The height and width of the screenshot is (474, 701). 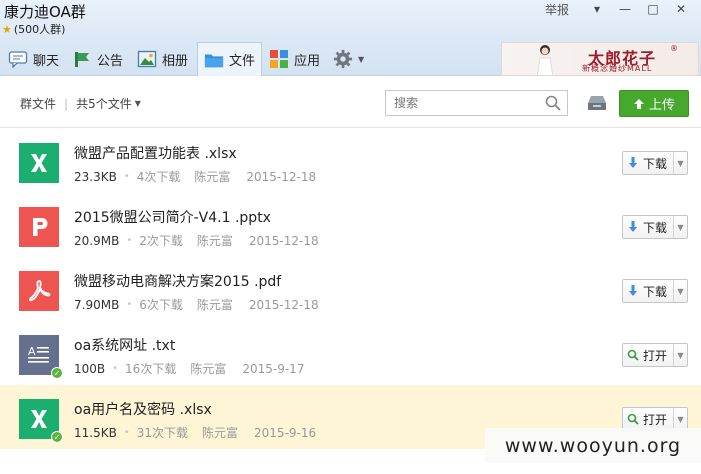 I want to click on file-meta: 11.5KB • 31次下载 陈元富 2015-9-16, so click(x=195, y=432).